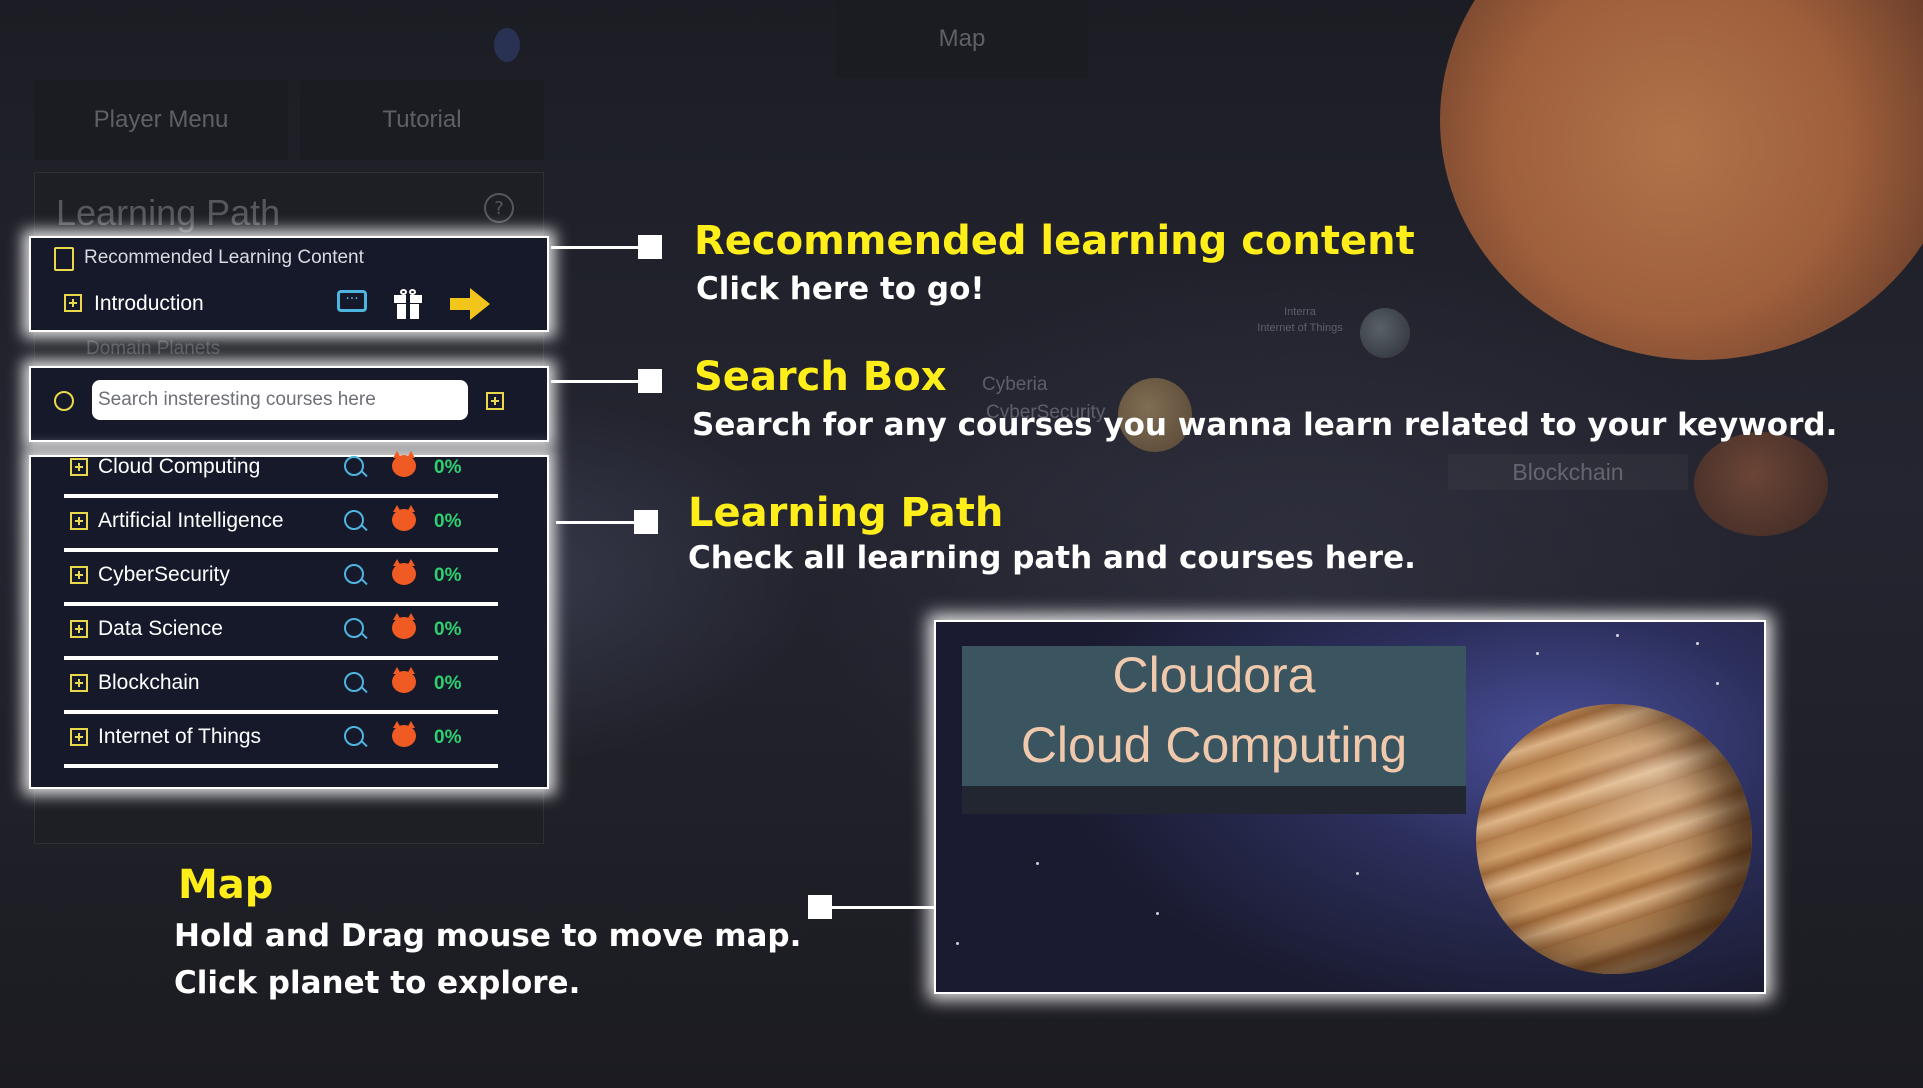 The width and height of the screenshot is (1923, 1088). I want to click on planet-domain: Cloud Computing, so click(1214, 745).